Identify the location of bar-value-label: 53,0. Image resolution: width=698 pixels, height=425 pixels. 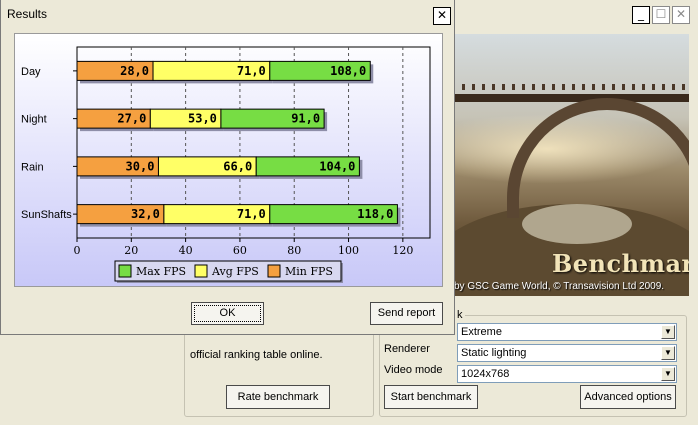
(202, 119).